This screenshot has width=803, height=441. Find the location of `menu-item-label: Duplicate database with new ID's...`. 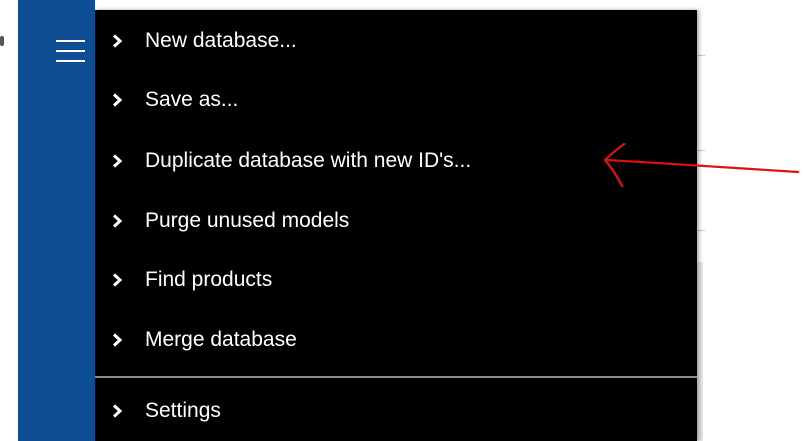

menu-item-label: Duplicate database with new ID's... is located at coordinates (308, 160).